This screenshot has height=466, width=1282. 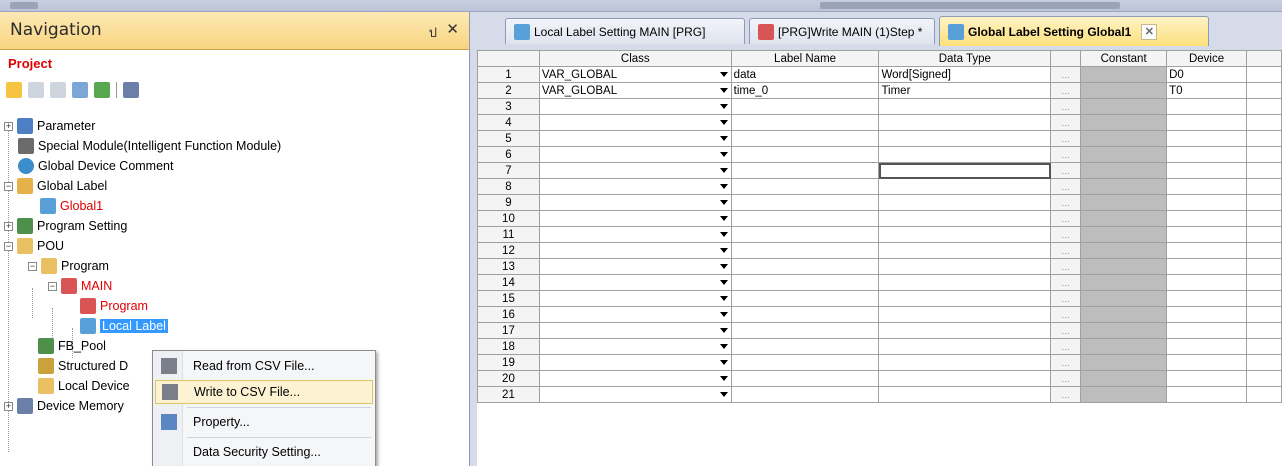 What do you see at coordinates (965, 74) in the screenshot?
I see `data-type-cell: Word[Signed]` at bounding box center [965, 74].